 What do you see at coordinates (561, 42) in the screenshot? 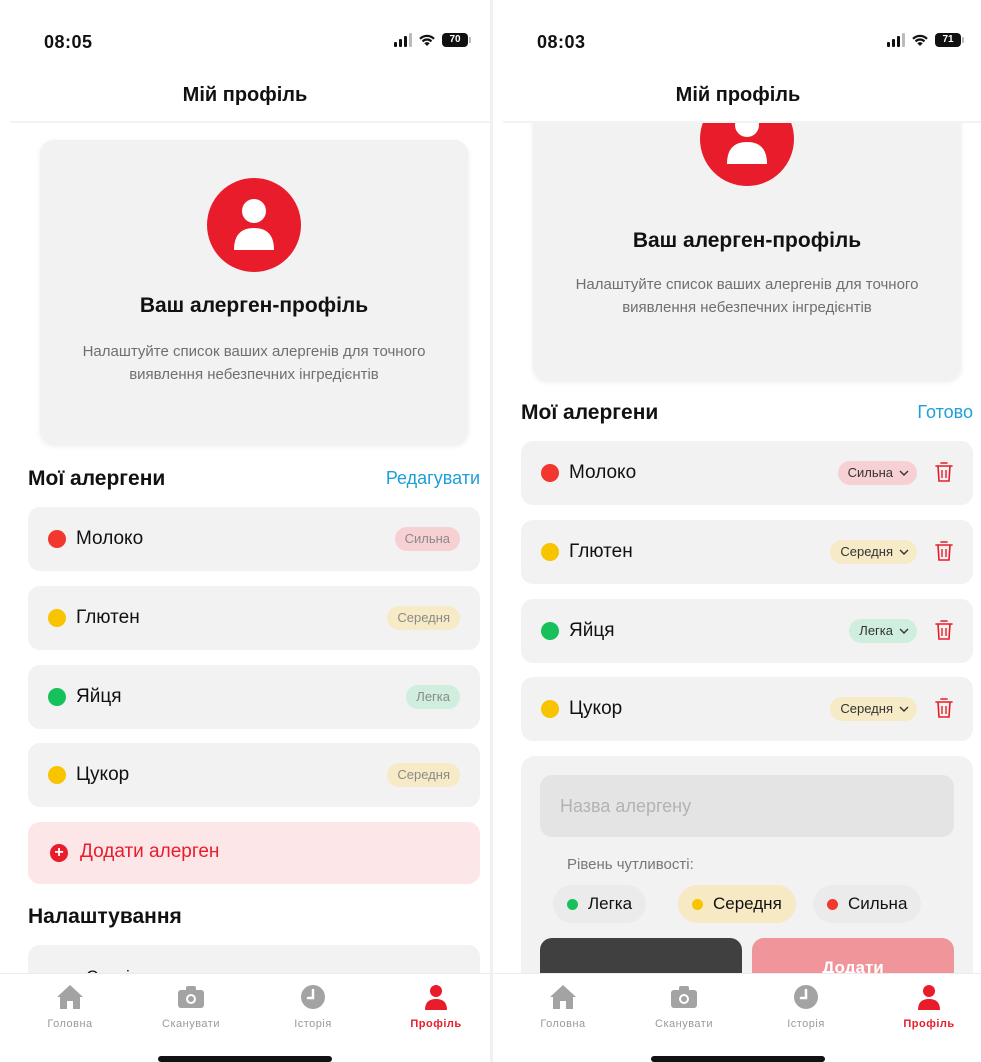
I see `status-time: 08:03` at bounding box center [561, 42].